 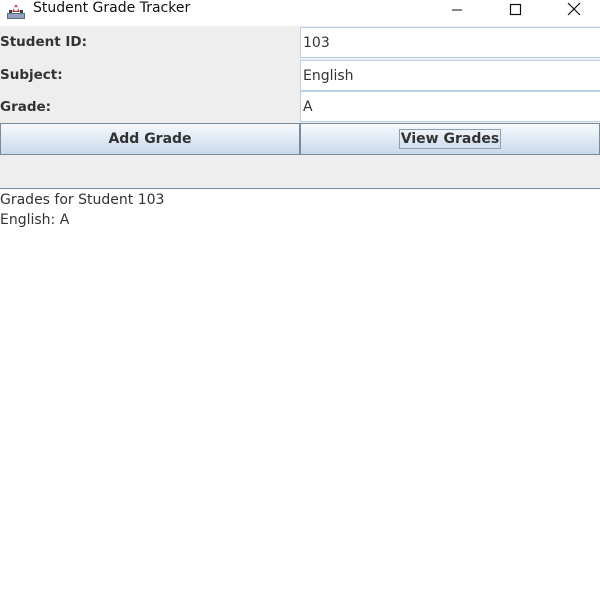 I want to click on java-app-icon, so click(x=16, y=11).